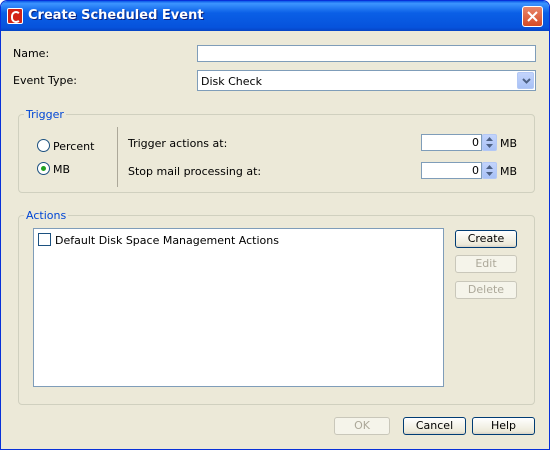  I want to click on actions-legend: Actions, so click(46, 215).